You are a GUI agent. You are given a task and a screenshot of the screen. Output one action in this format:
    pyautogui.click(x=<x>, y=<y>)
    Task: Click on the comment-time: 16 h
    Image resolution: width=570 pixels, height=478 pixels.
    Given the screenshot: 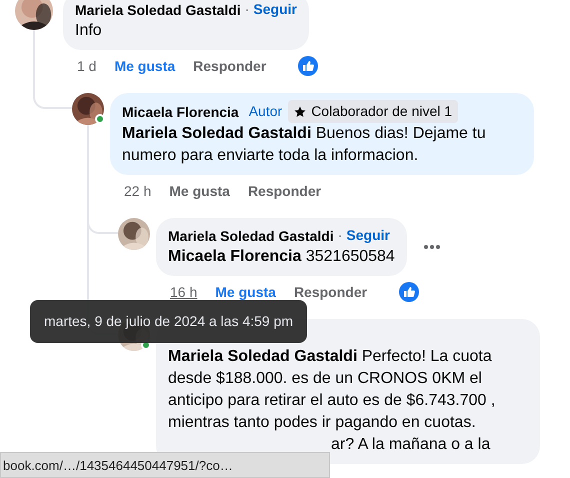 What is the action you would take?
    pyautogui.click(x=184, y=292)
    